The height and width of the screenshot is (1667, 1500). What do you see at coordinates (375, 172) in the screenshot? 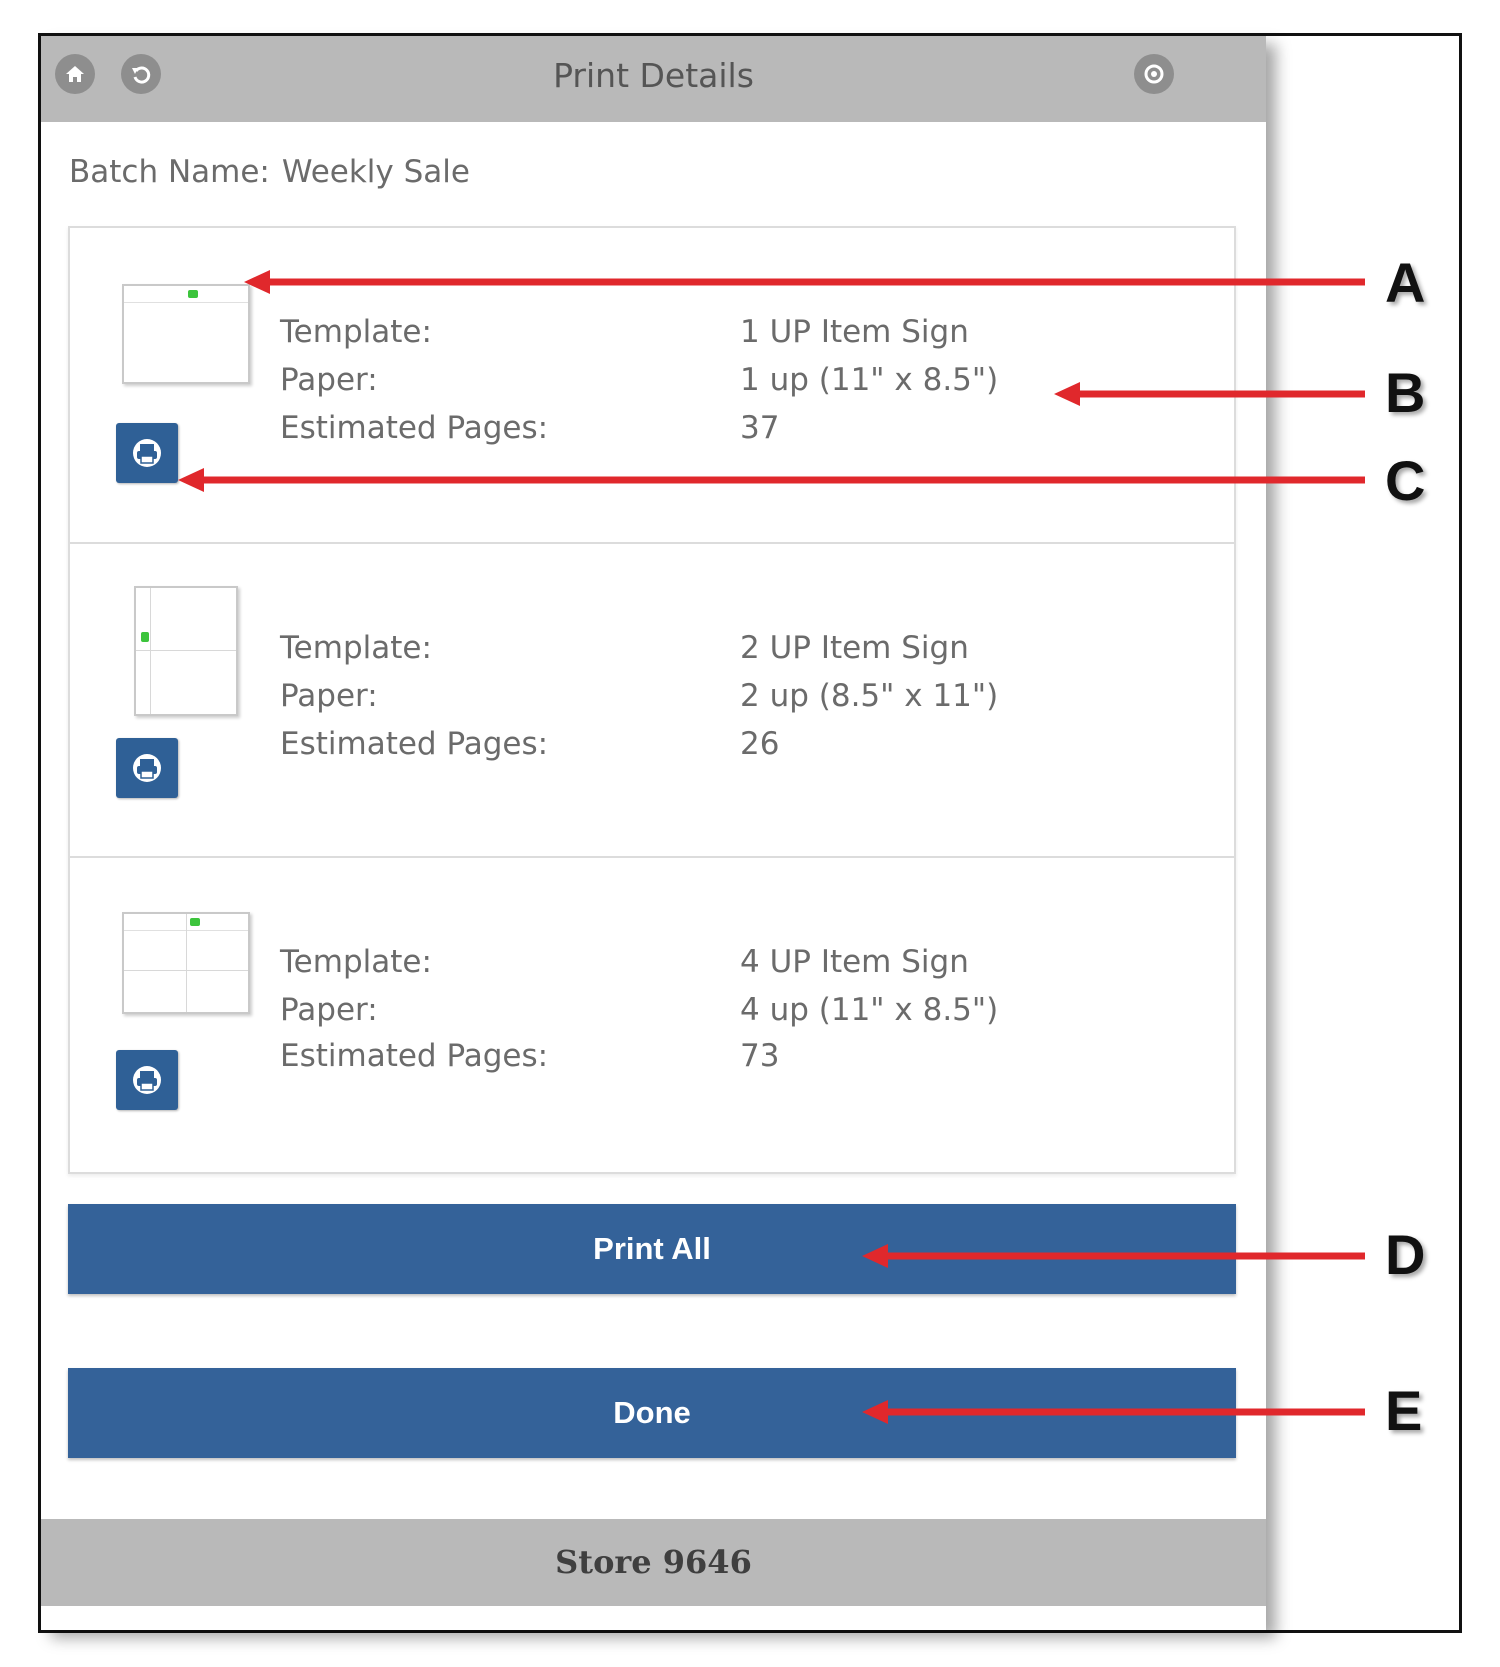
I see `batch-name-value: Weekly Sale` at bounding box center [375, 172].